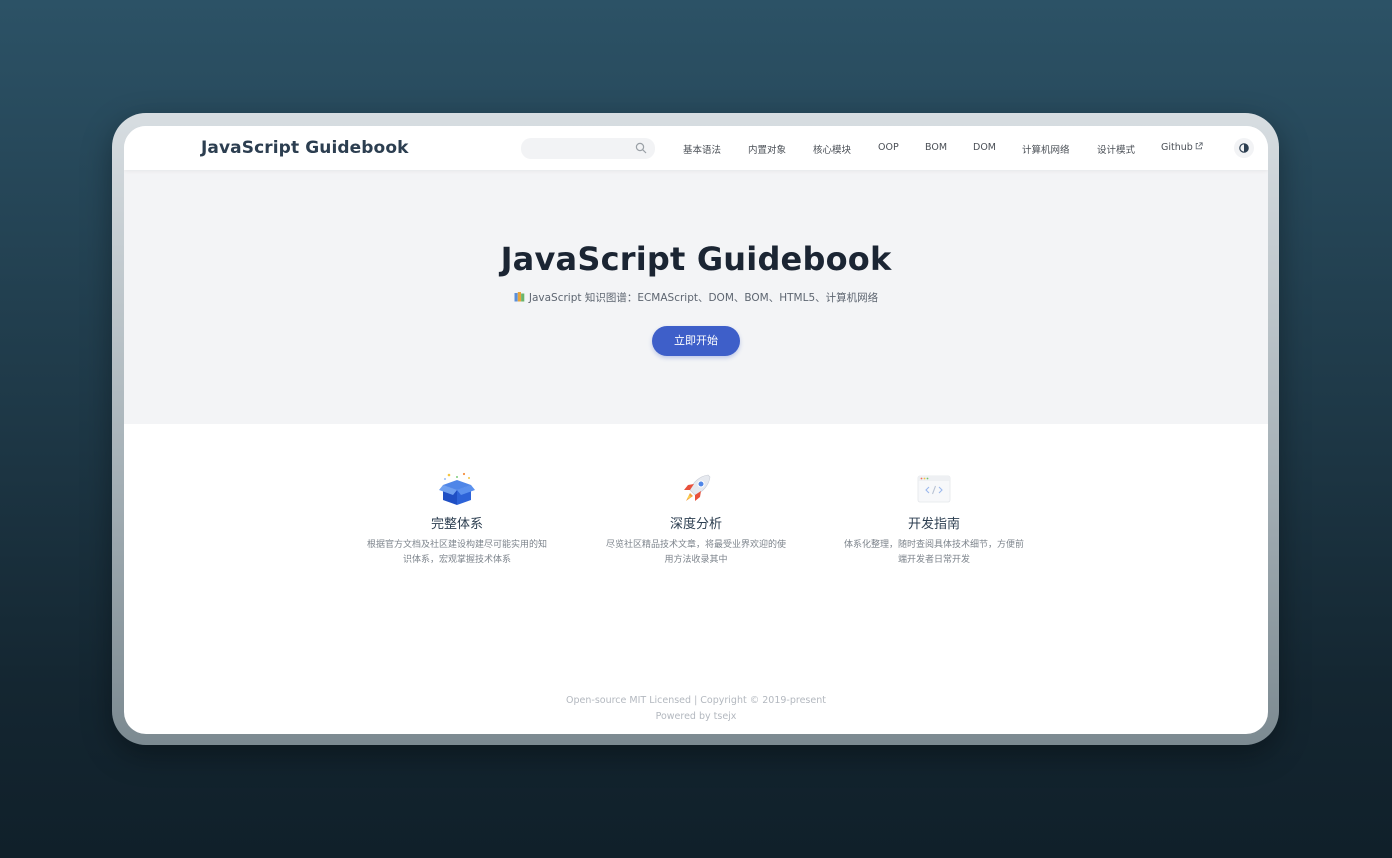  I want to click on nav-link-github: Github, so click(1182, 147).